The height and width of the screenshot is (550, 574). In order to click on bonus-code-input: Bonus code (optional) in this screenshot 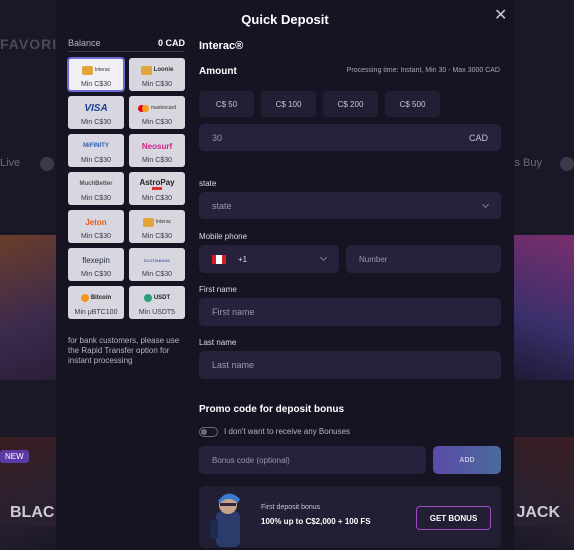, I will do `click(312, 460)`.